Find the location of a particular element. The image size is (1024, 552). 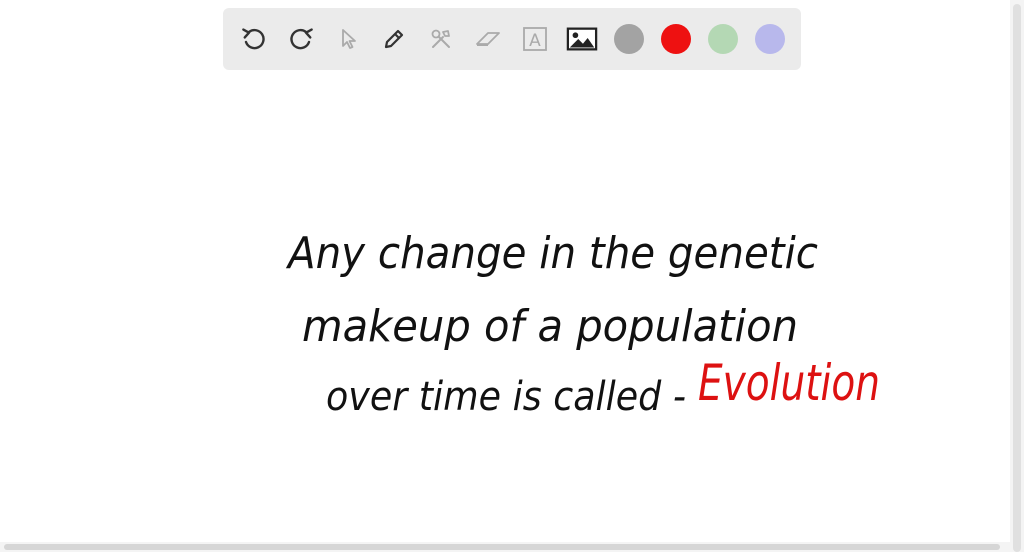

tools-button is located at coordinates (441, 39).